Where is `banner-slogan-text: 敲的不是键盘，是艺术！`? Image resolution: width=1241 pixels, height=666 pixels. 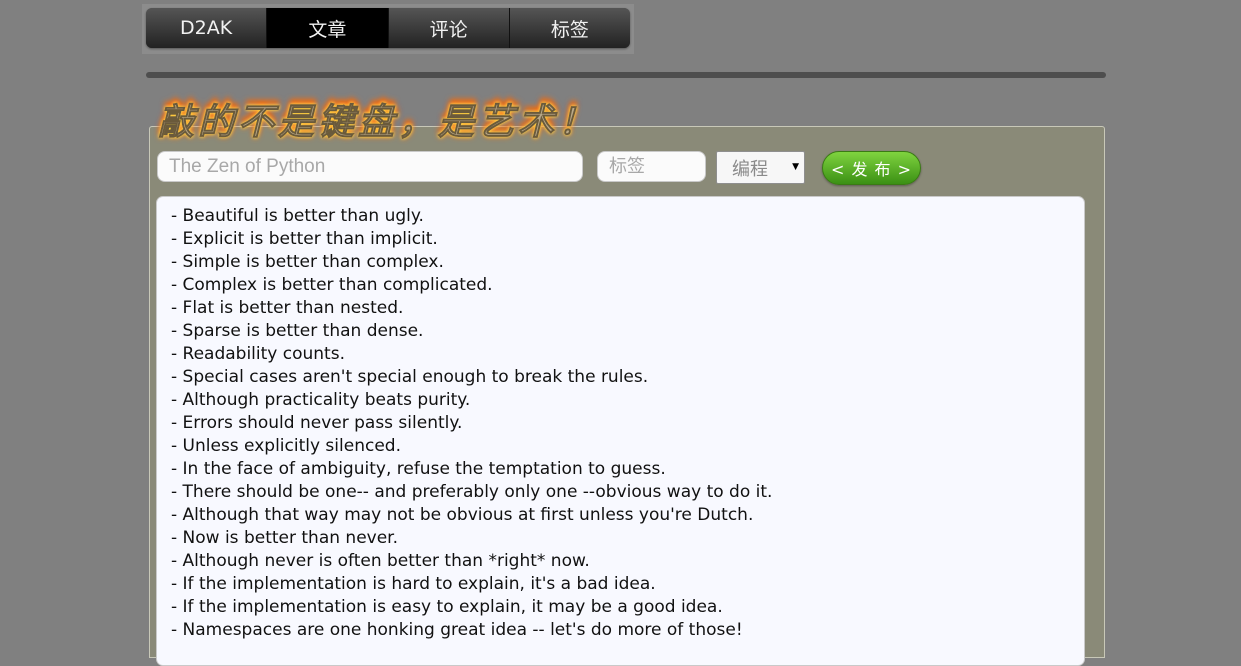 banner-slogan-text: 敲的不是键盘，是艺术！ is located at coordinates (378, 122).